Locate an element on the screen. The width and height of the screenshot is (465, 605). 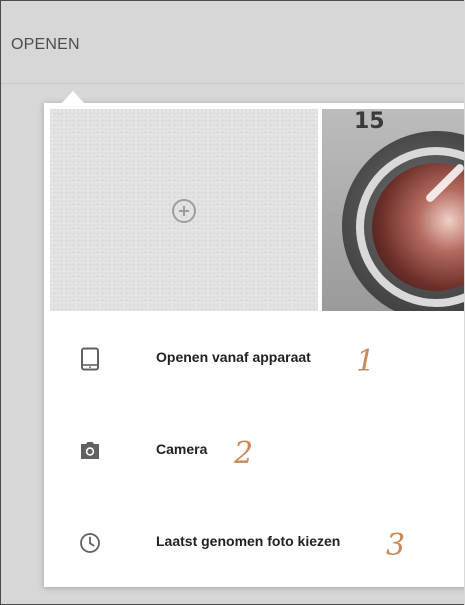
menu-item-camera: Camera 2 is located at coordinates (254, 451).